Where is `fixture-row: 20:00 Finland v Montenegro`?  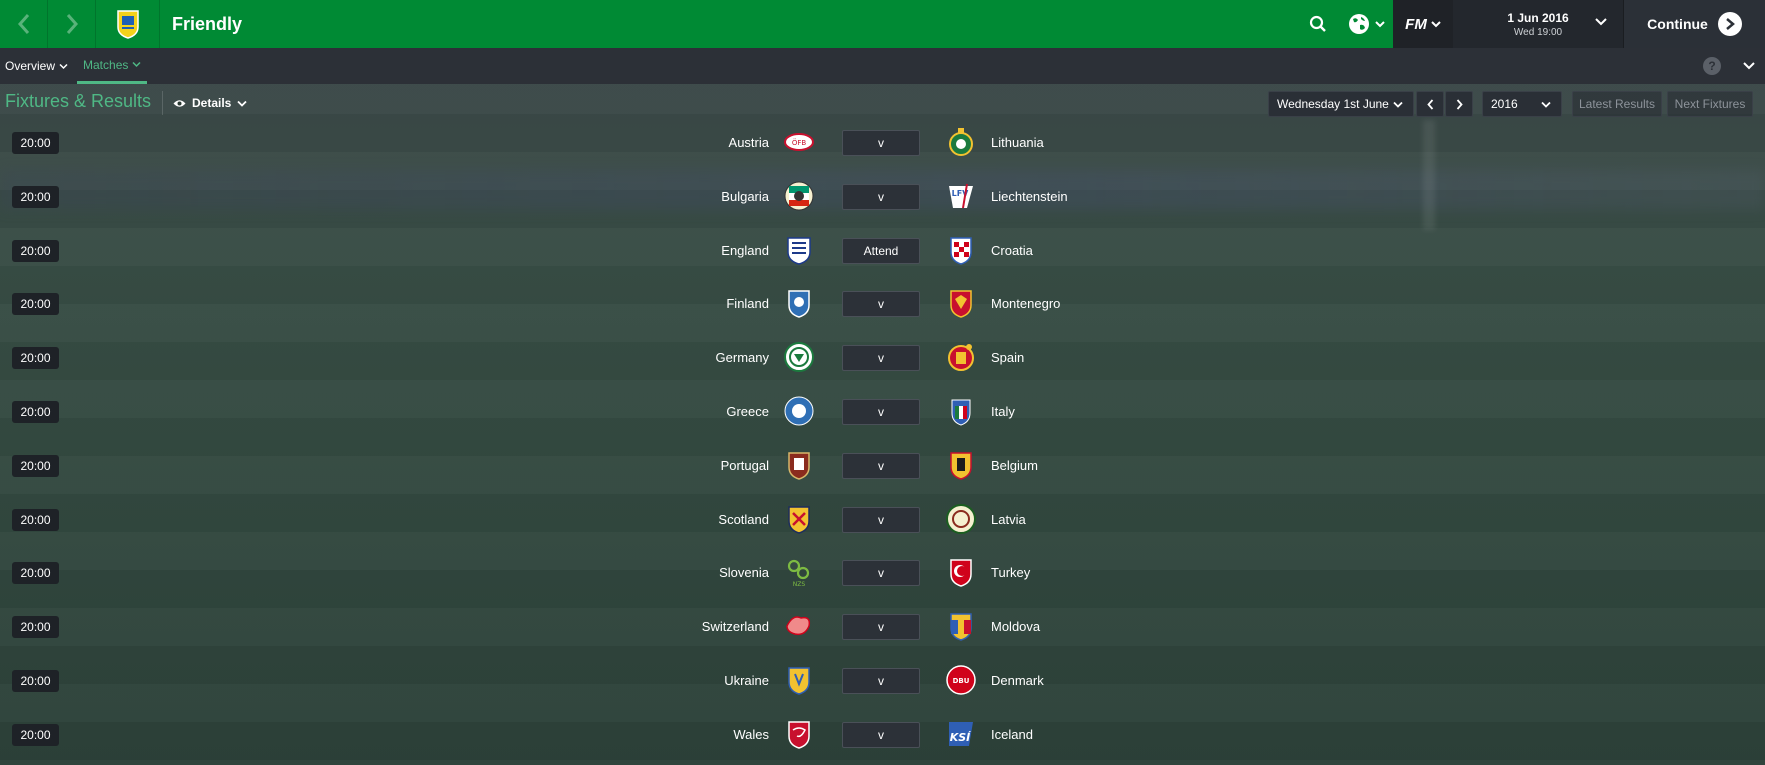
fixture-row: 20:00 Finland v Montenegro is located at coordinates (882, 306).